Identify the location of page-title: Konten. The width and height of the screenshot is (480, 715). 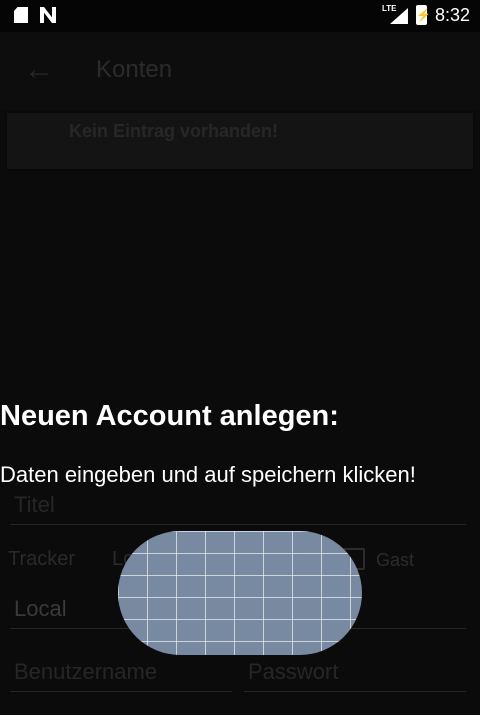
(134, 69).